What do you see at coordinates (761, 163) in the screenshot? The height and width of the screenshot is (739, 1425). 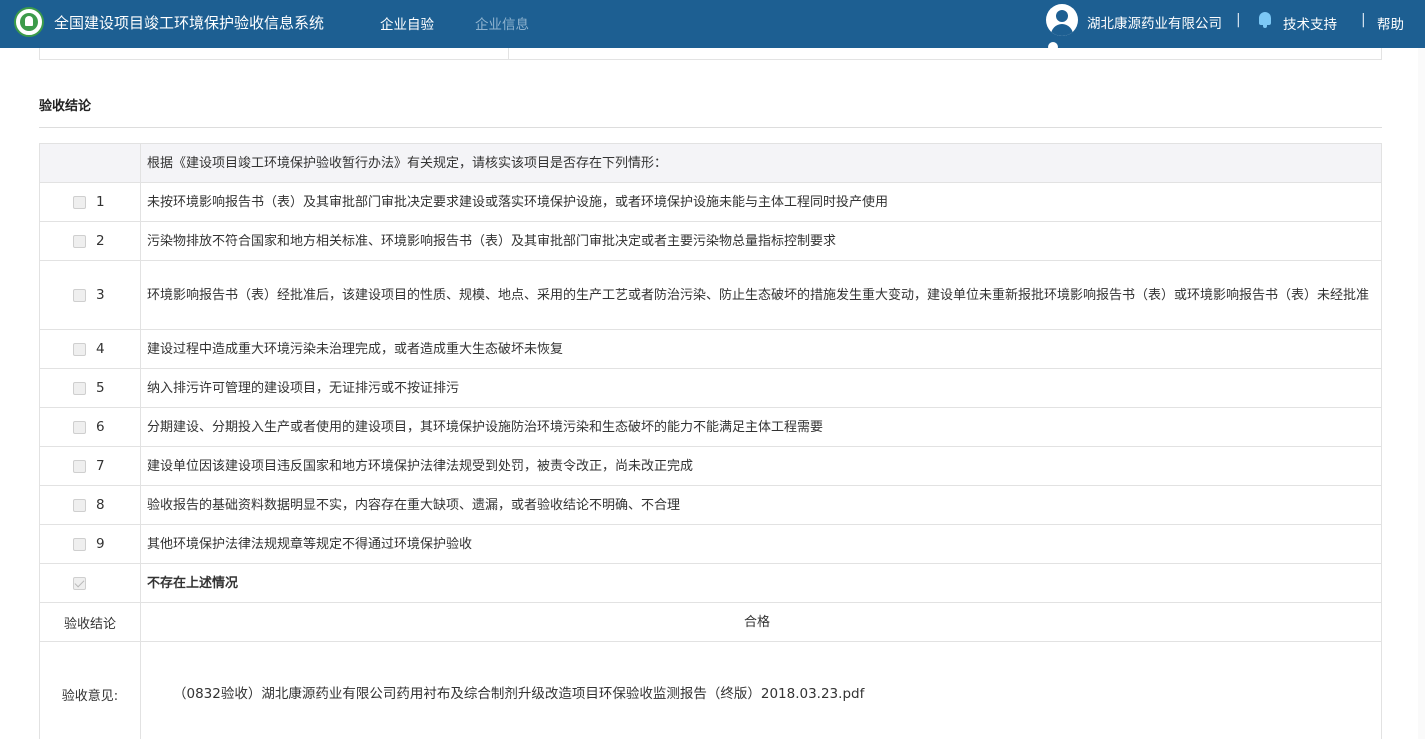 I see `table-intro: 根据《建设项目竣工环境保护验收暂行办法》有关规定，请核实该项目是否存在下列情形：` at bounding box center [761, 163].